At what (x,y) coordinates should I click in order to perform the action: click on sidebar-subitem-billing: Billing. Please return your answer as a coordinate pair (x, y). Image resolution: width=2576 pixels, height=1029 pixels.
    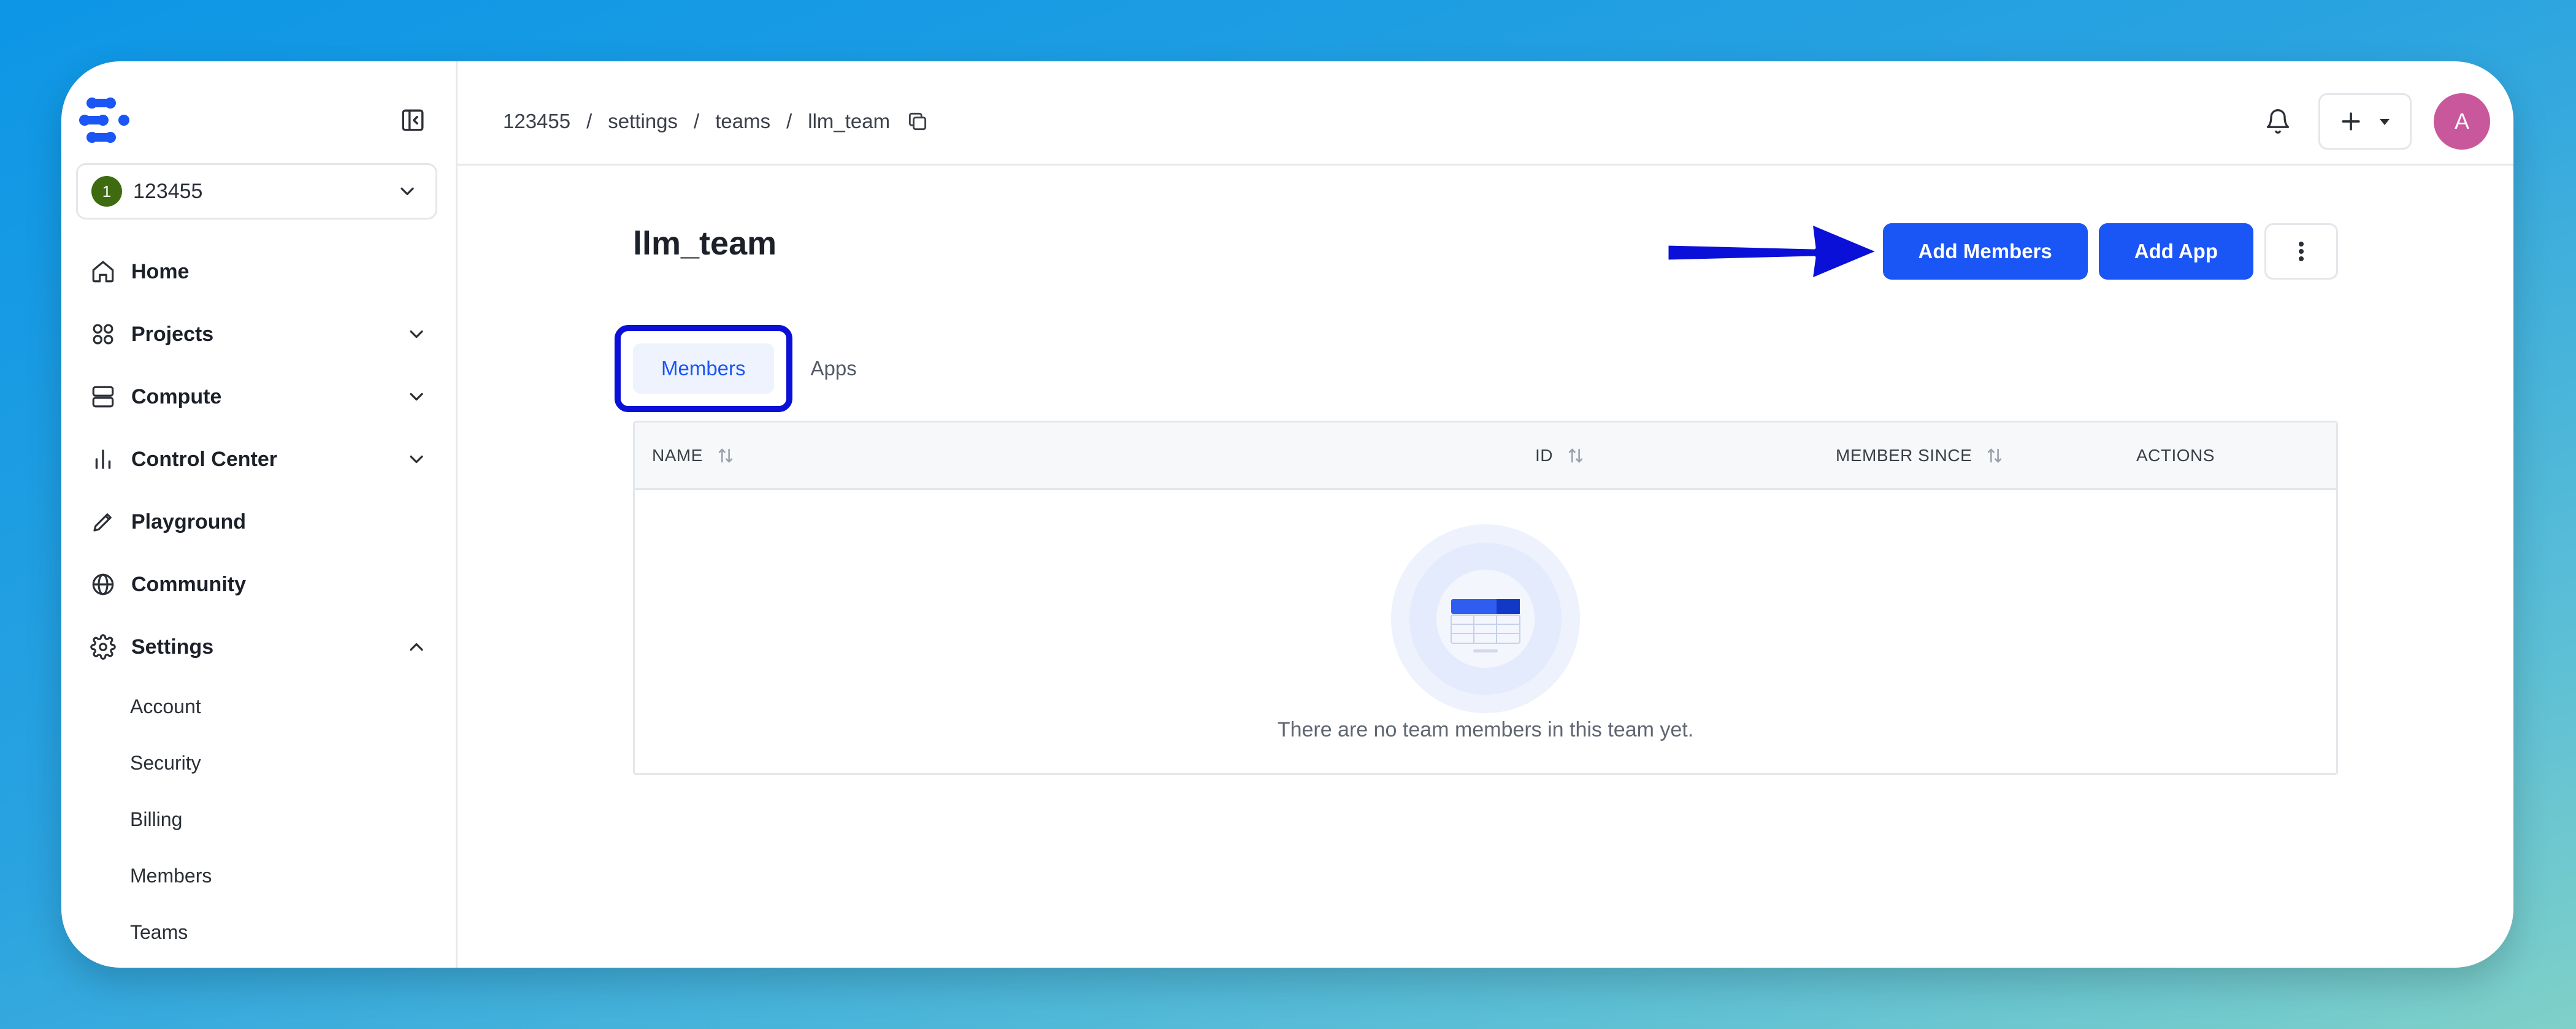
    Looking at the image, I should click on (258, 819).